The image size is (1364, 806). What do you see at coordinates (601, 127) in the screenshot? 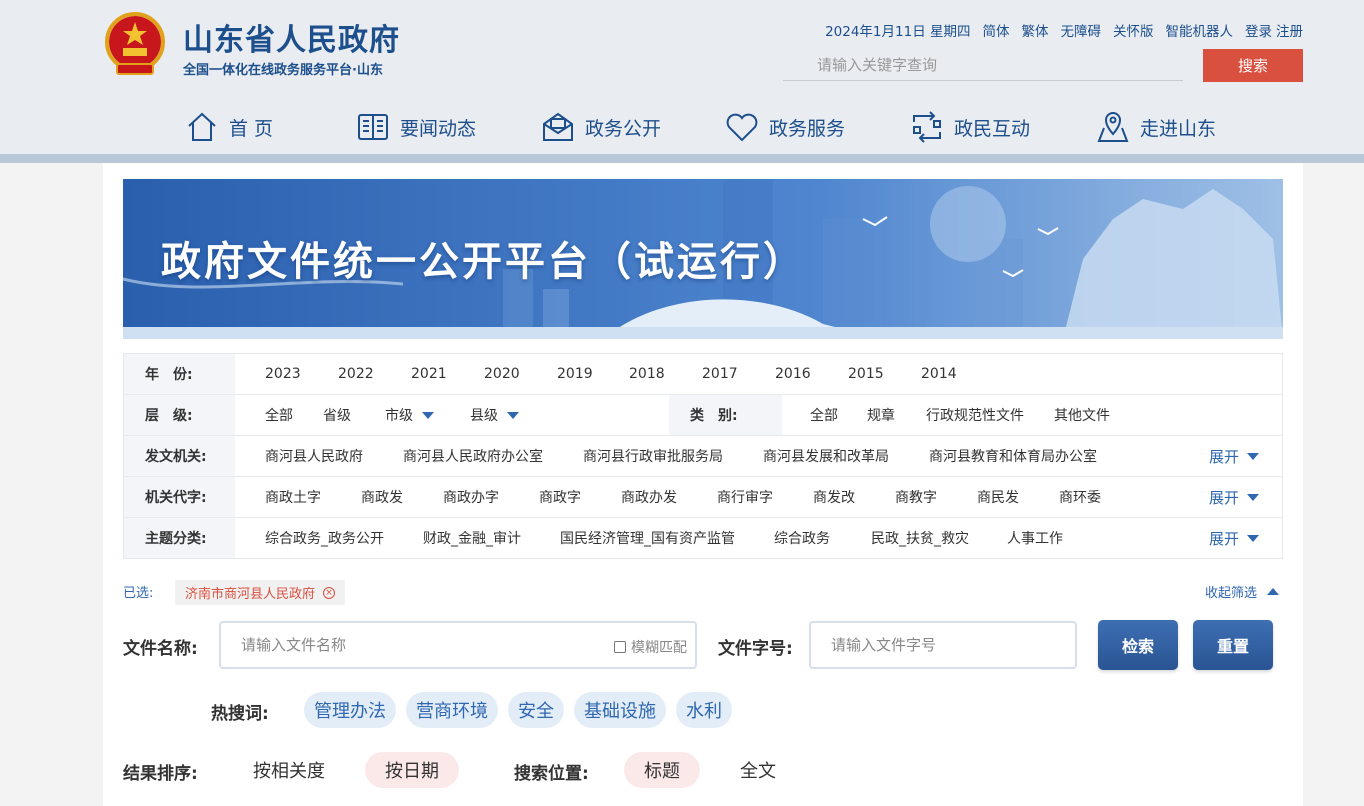
I see `nav-affairs: 政务公开` at bounding box center [601, 127].